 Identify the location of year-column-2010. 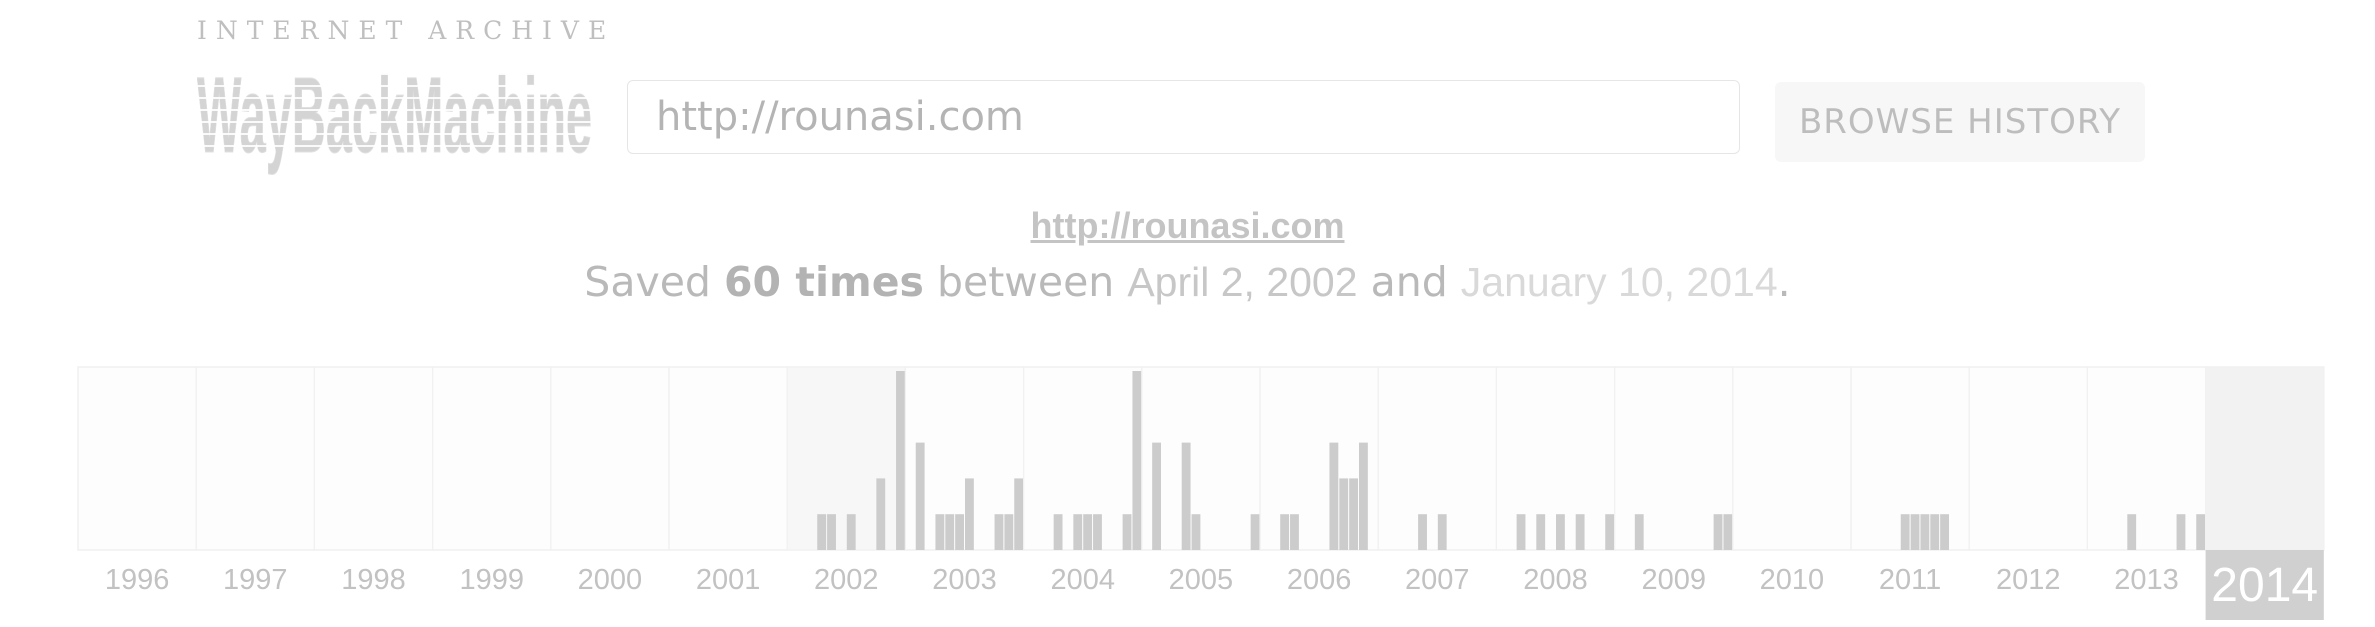
(1792, 458).